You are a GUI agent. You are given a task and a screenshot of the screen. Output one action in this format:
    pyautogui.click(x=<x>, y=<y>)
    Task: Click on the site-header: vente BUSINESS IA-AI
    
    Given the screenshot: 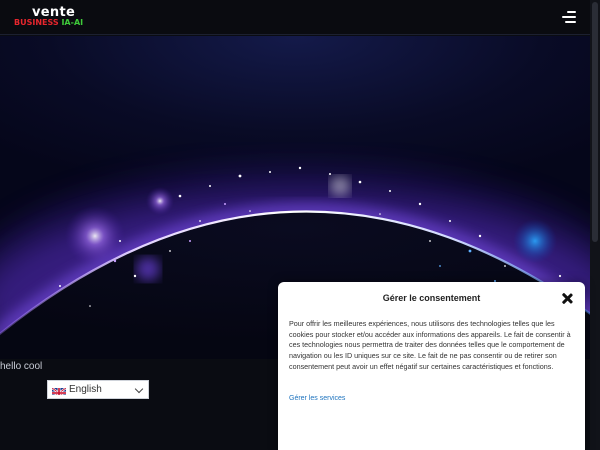 What is the action you would take?
    pyautogui.click(x=295, y=17)
    